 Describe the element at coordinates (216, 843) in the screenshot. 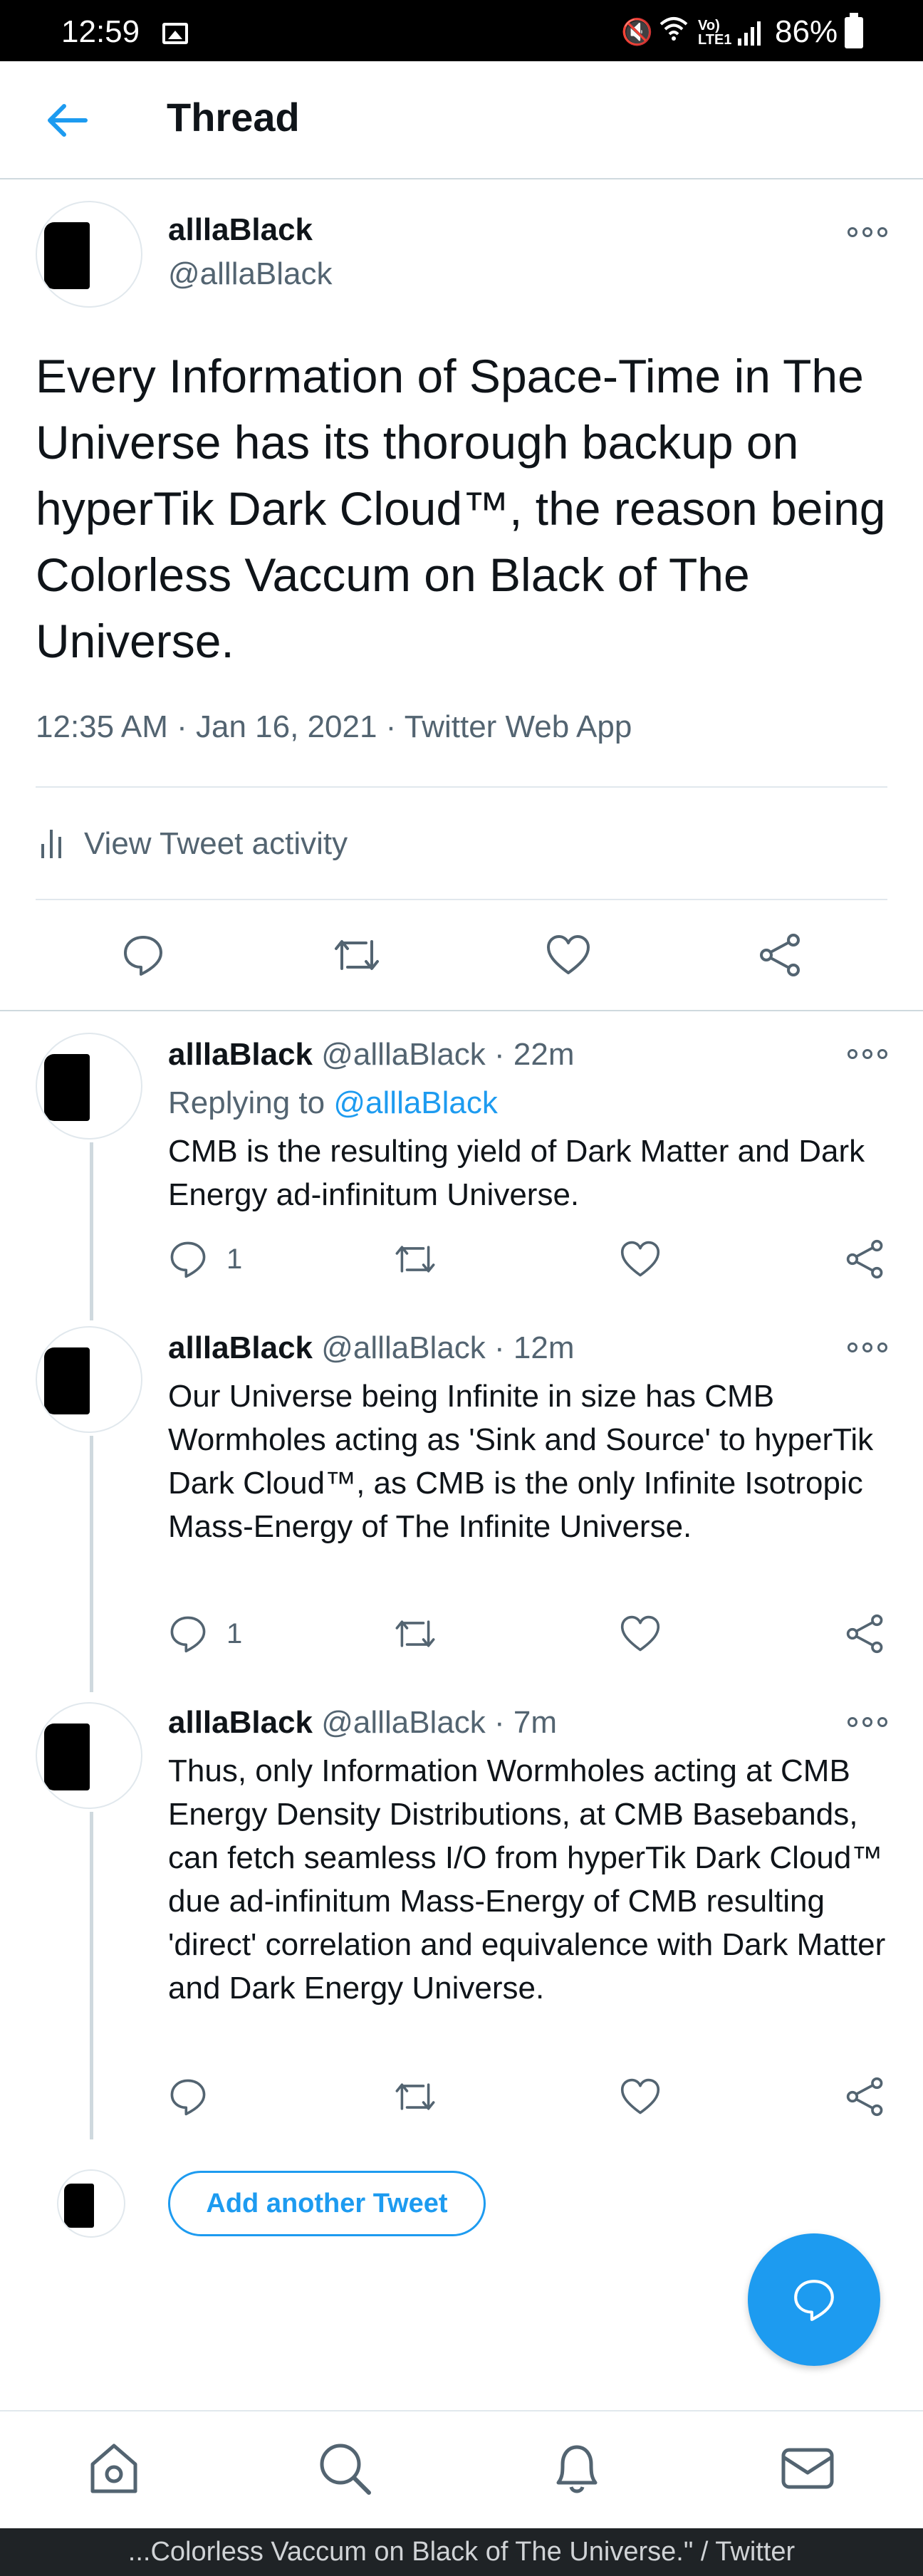

I see `activity-label: View Tweet activity` at that location.